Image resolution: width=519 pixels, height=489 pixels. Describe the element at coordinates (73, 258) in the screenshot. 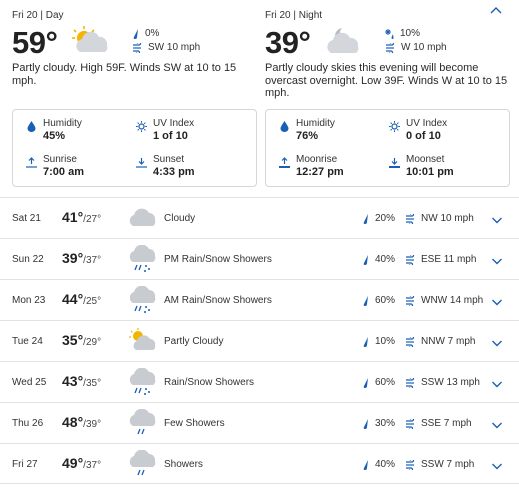

I see `forecast-high: 39°` at that location.